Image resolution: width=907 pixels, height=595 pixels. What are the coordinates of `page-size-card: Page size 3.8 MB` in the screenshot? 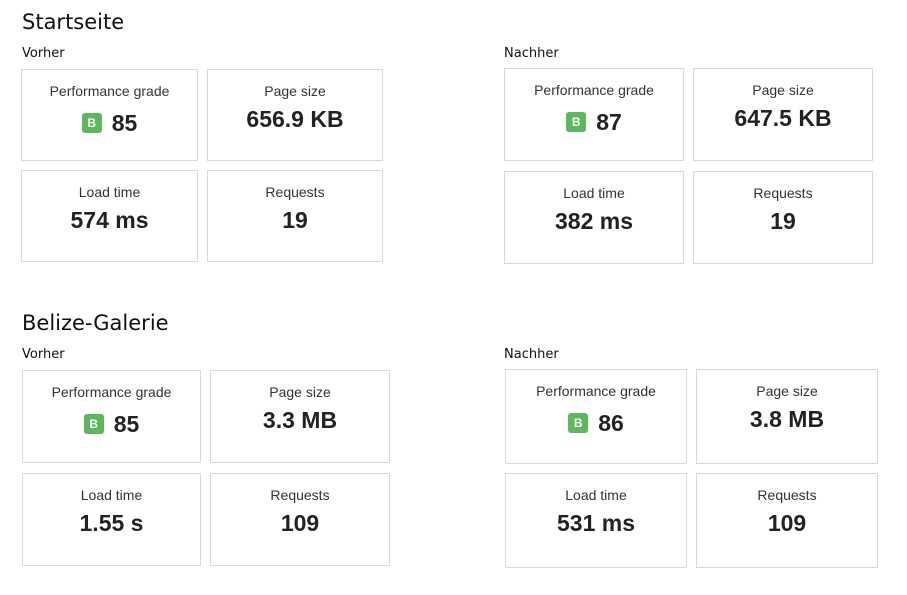 It's located at (787, 416).